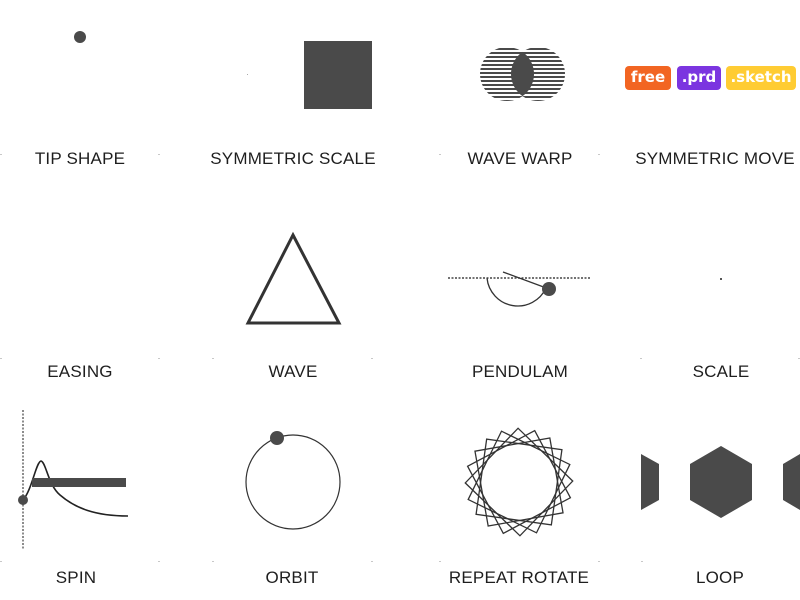 This screenshot has width=800, height=600. I want to click on loop-illustration, so click(720, 482).